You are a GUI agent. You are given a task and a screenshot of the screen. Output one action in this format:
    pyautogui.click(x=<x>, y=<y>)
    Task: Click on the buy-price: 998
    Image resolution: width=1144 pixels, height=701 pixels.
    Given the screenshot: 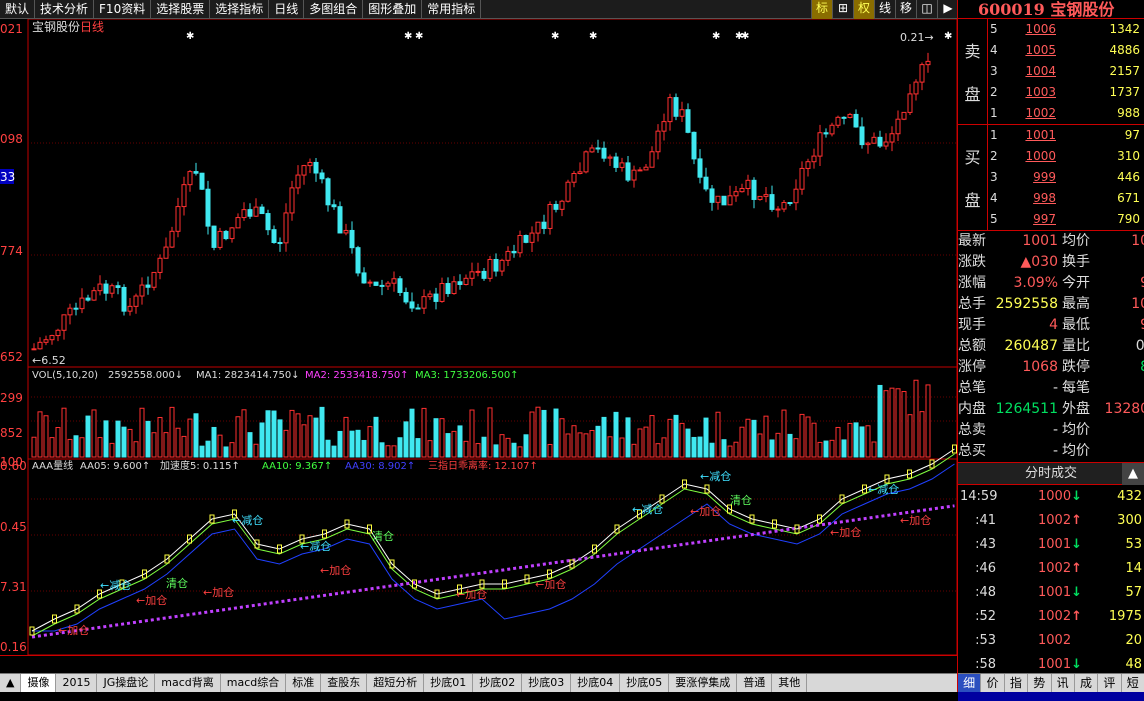 What is the action you would take?
    pyautogui.click(x=1032, y=198)
    